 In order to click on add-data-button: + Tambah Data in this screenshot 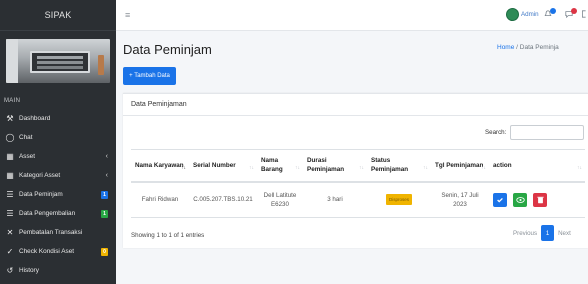, I will do `click(149, 76)`.